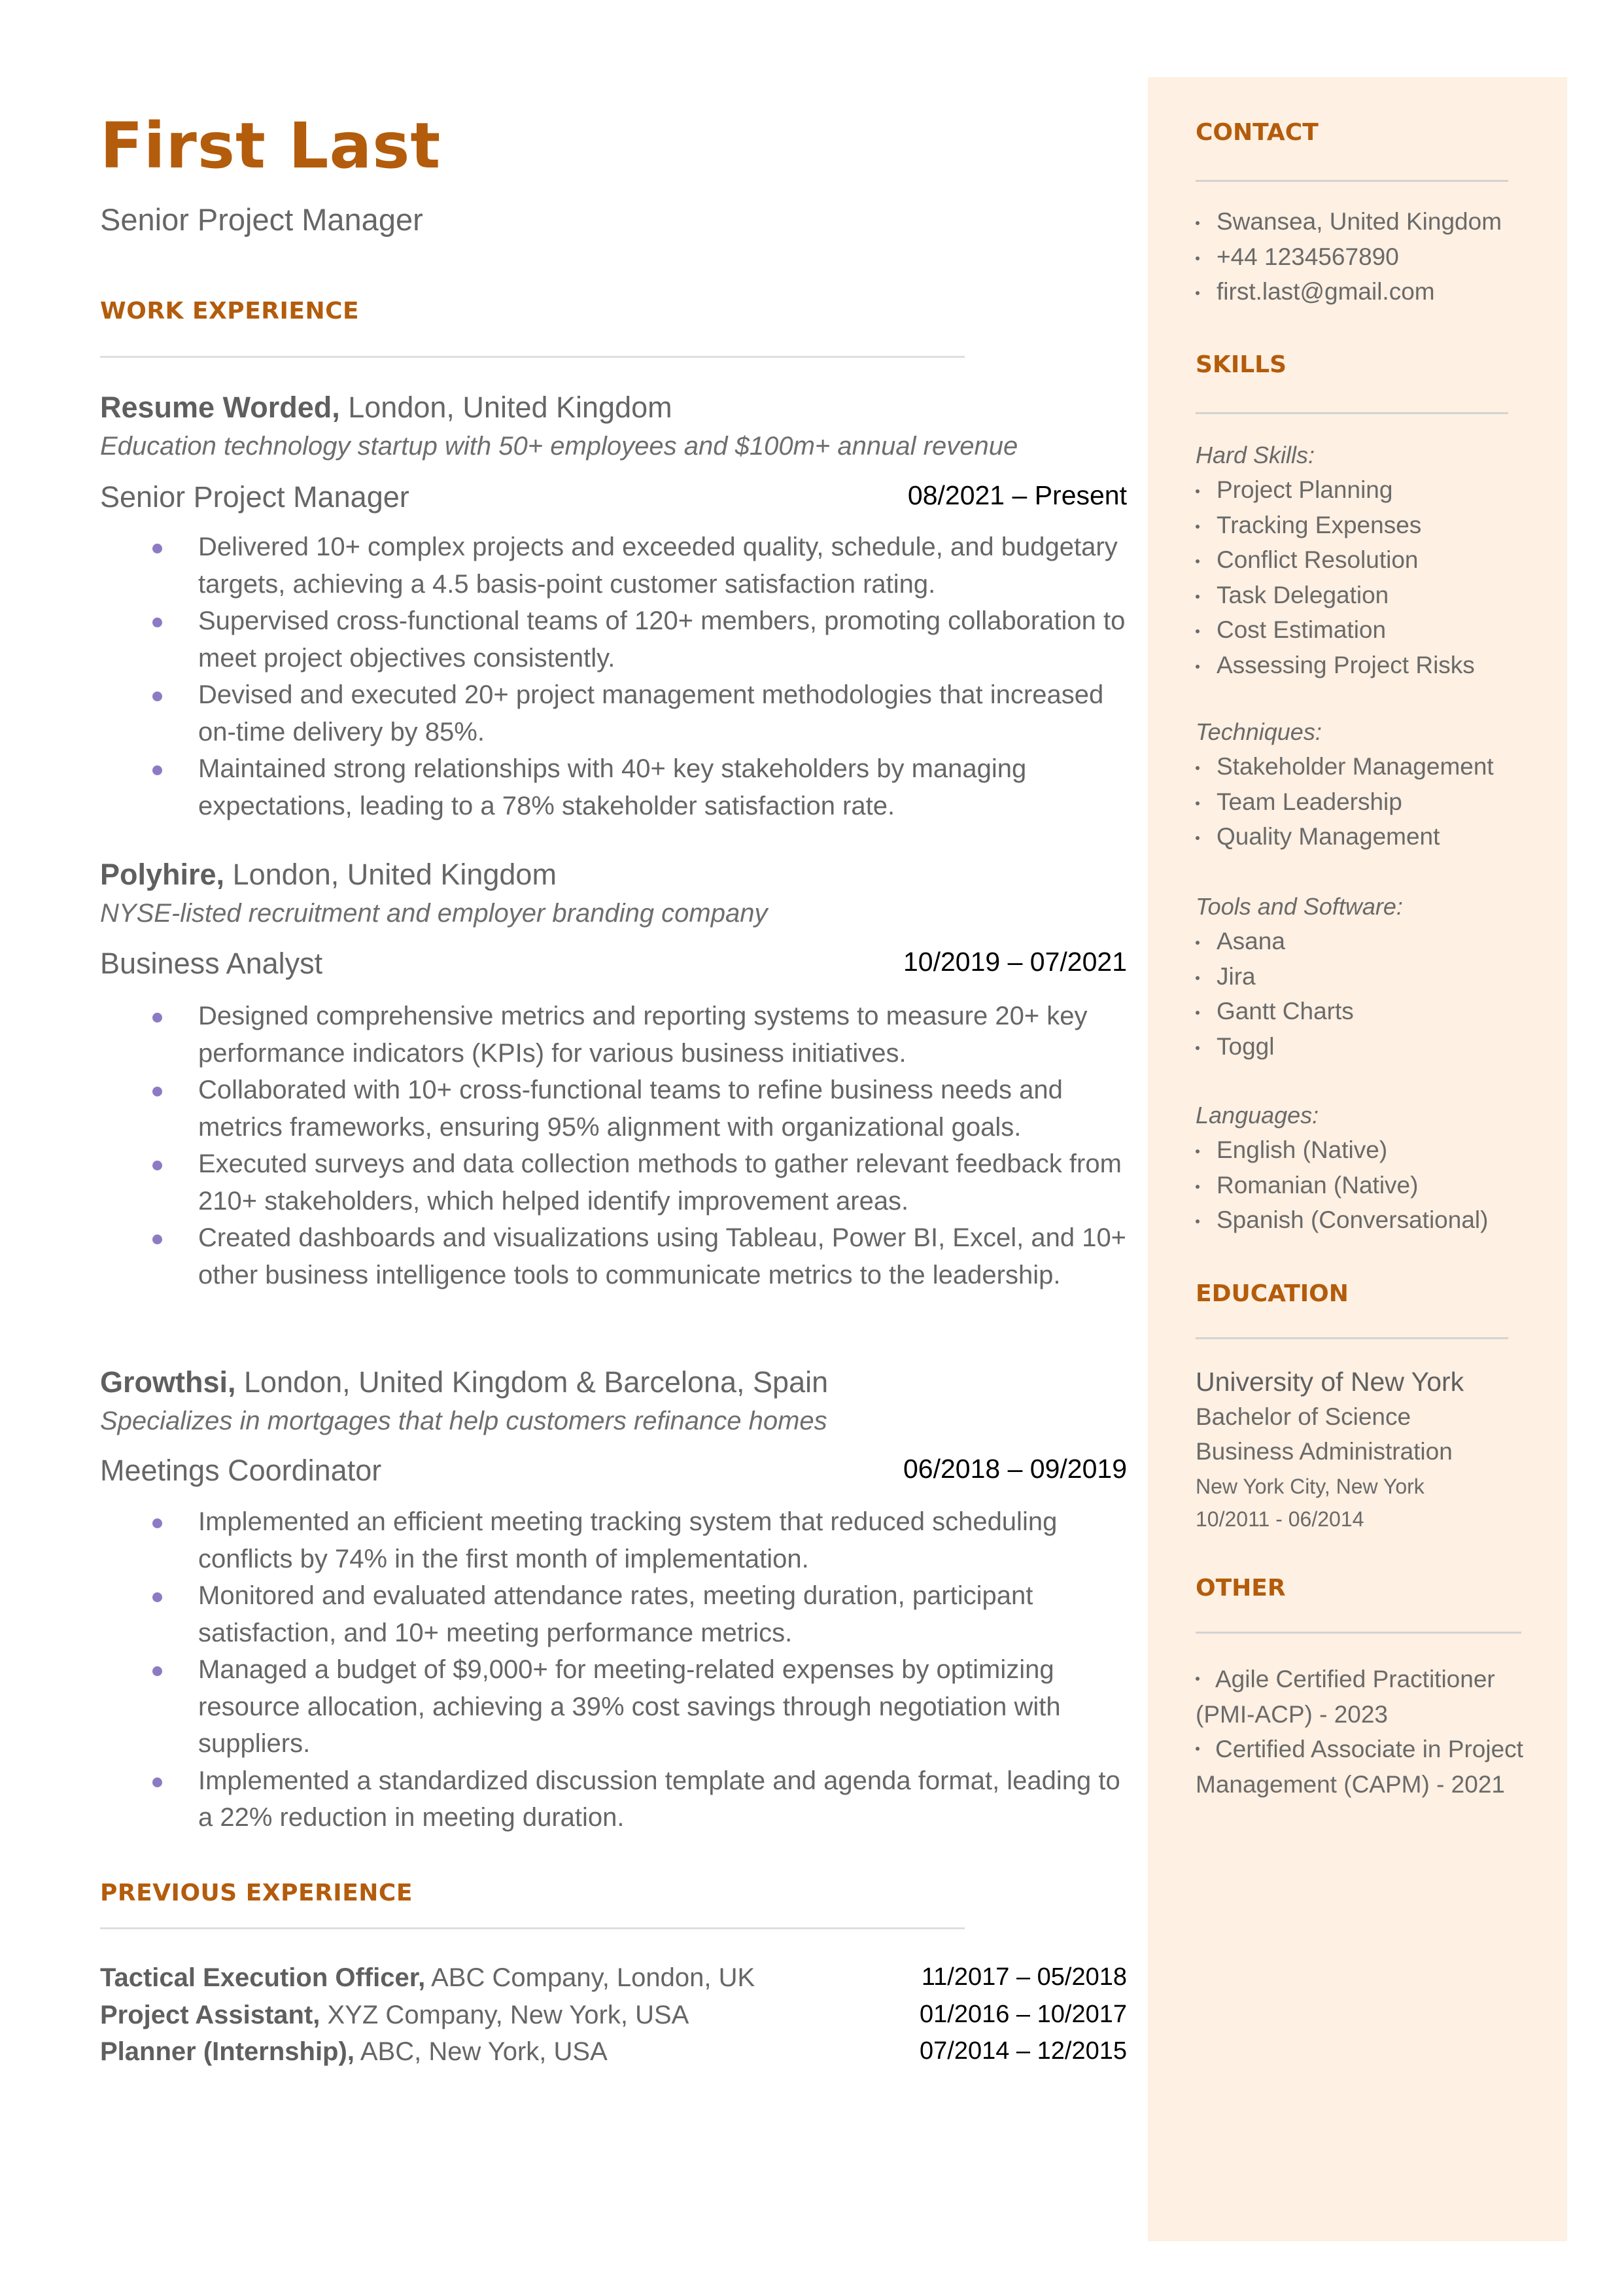 This screenshot has width=1624, height=2295. I want to click on contact-email-link: first.last@gmail.com, so click(1326, 291).